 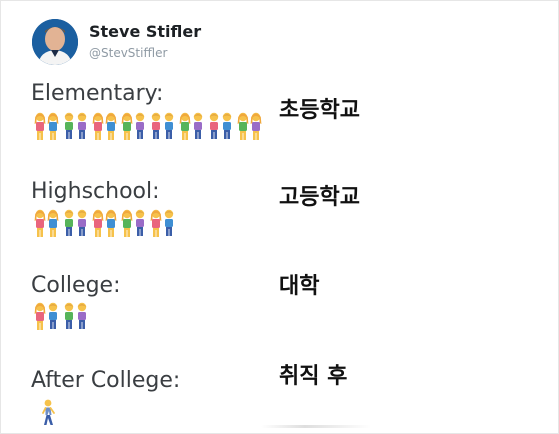 I want to click on faint-underline, so click(x=316, y=426).